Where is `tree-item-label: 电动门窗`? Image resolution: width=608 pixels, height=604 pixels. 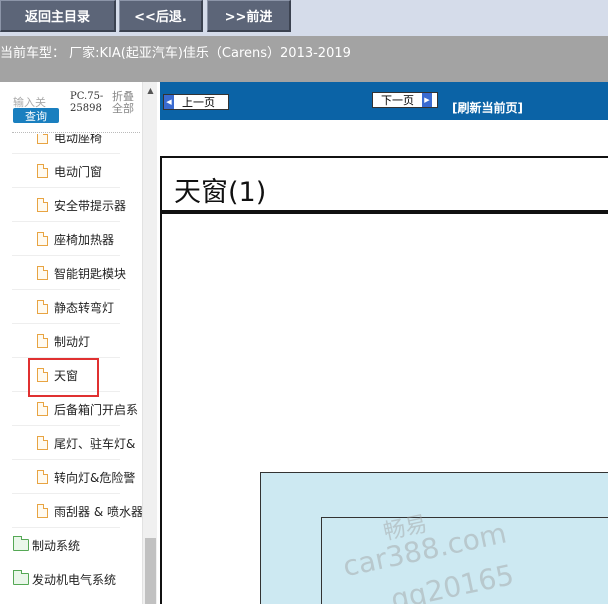
tree-item-label: 电动门窗 is located at coordinates (78, 172).